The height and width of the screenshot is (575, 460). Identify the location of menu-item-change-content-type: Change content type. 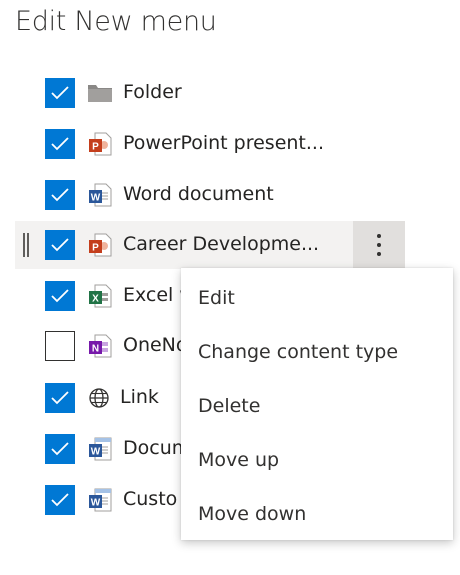
(317, 352).